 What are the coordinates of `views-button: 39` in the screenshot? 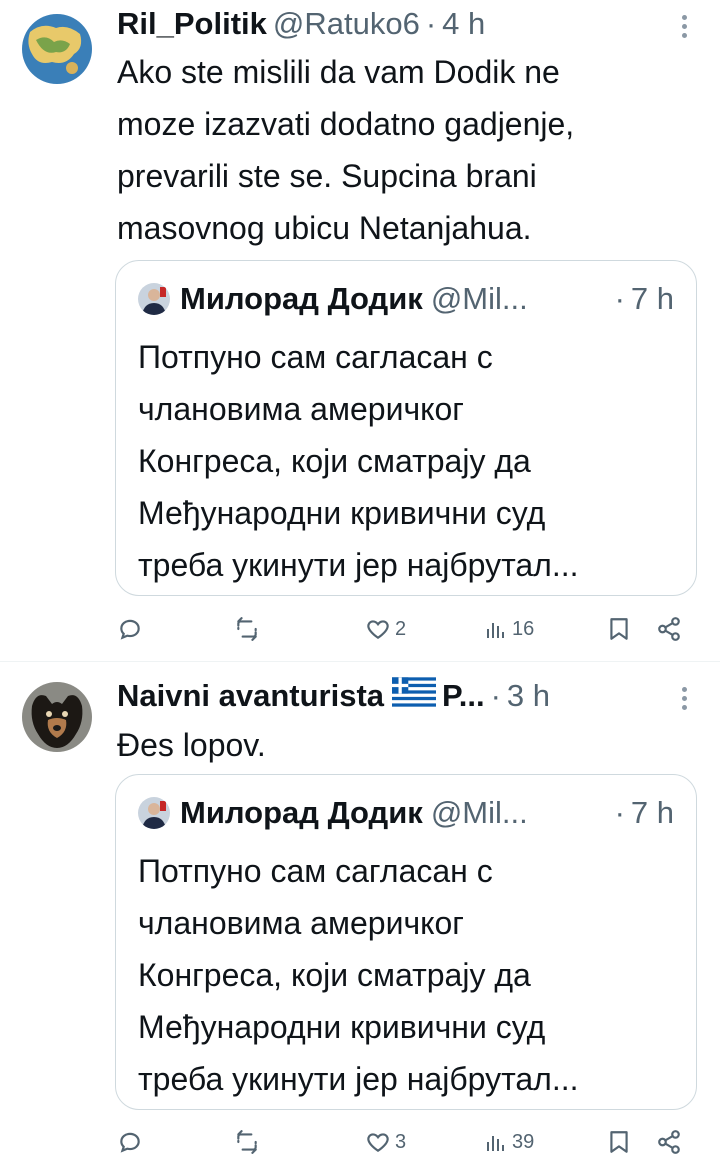 It's located at (509, 1142).